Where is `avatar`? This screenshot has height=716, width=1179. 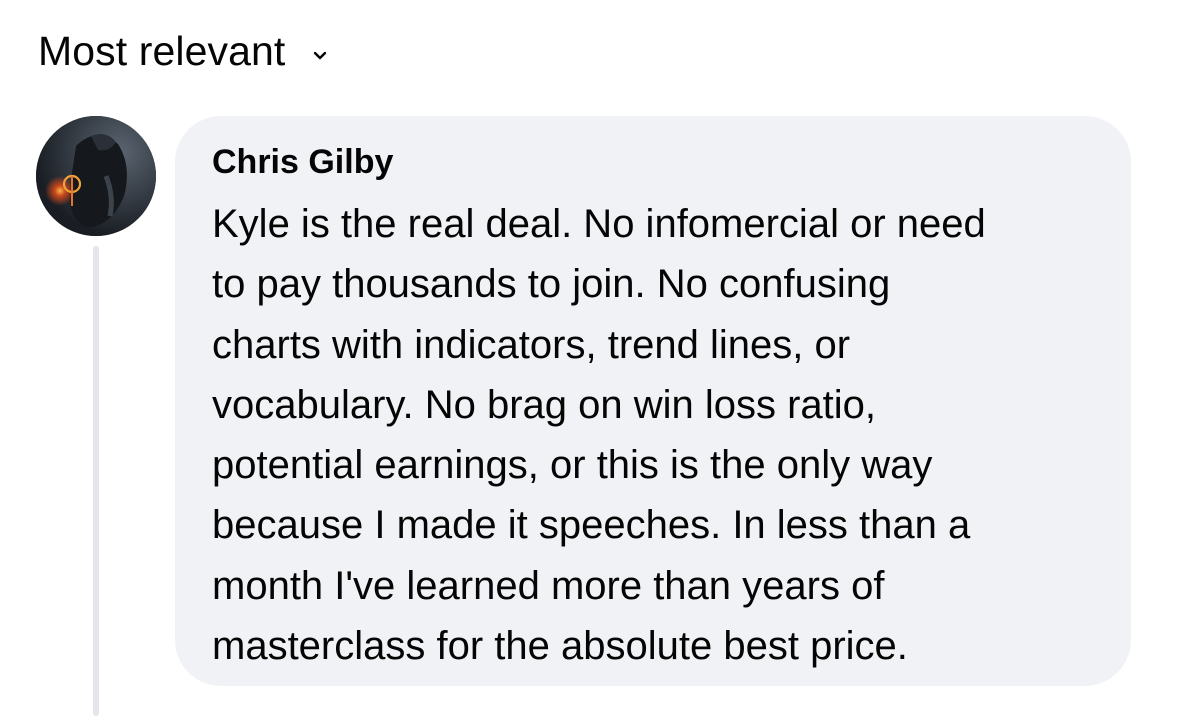 avatar is located at coordinates (96, 176).